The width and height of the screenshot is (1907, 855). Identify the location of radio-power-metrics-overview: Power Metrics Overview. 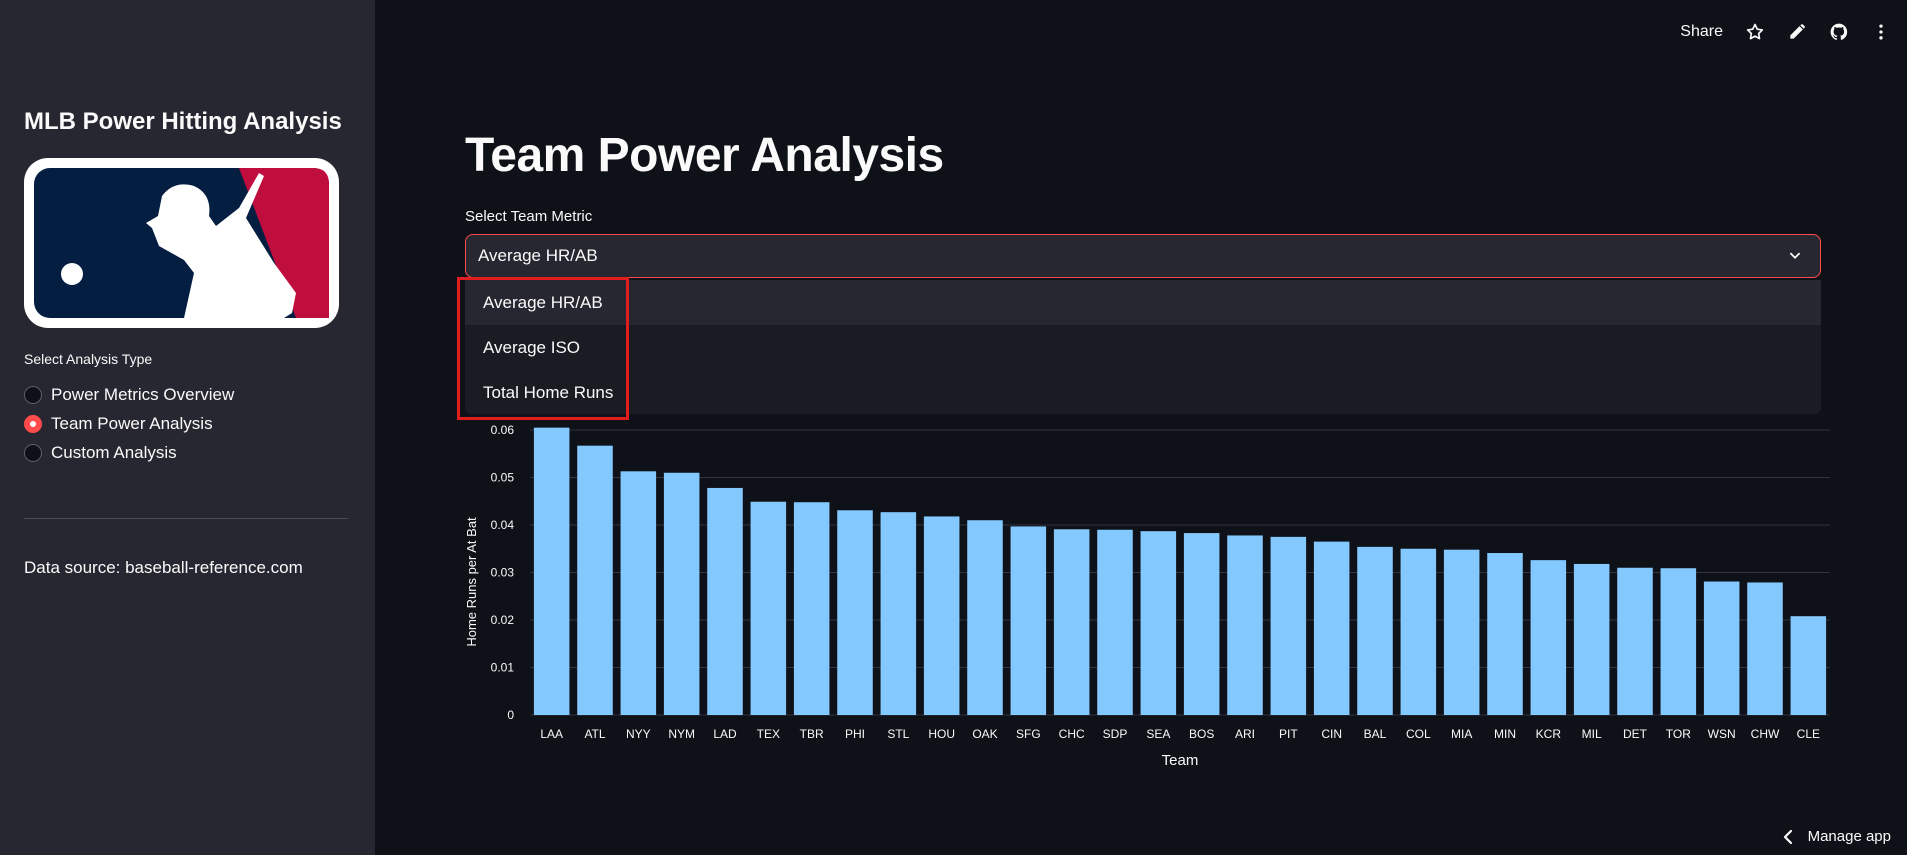
(129, 394).